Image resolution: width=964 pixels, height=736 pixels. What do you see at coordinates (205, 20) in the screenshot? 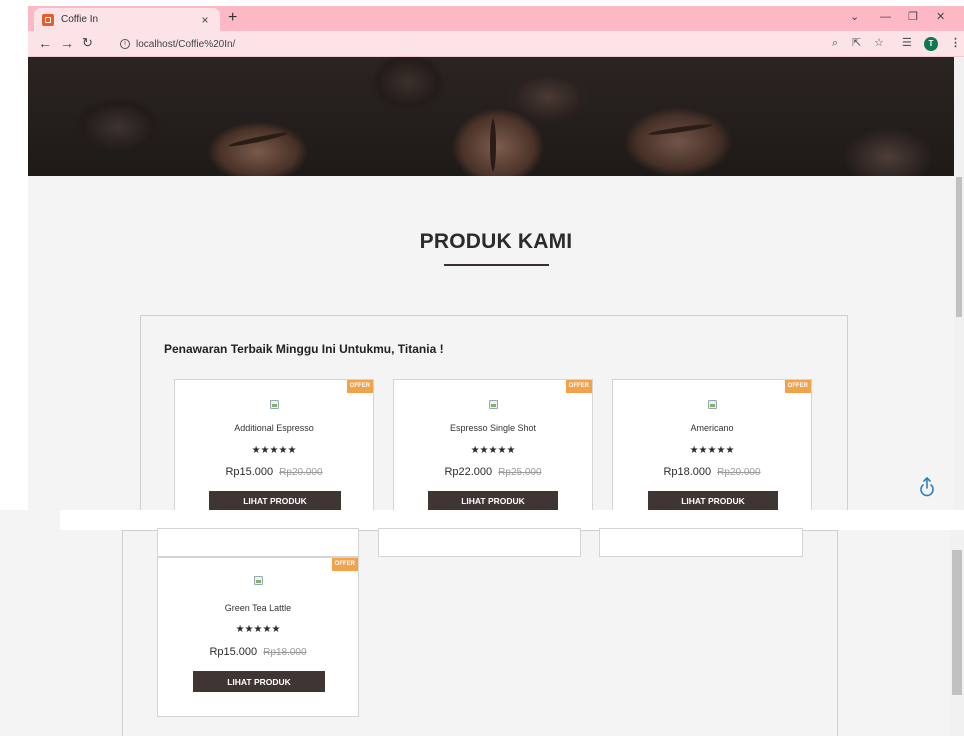
I see `tab-close-icon: ×` at bounding box center [205, 20].